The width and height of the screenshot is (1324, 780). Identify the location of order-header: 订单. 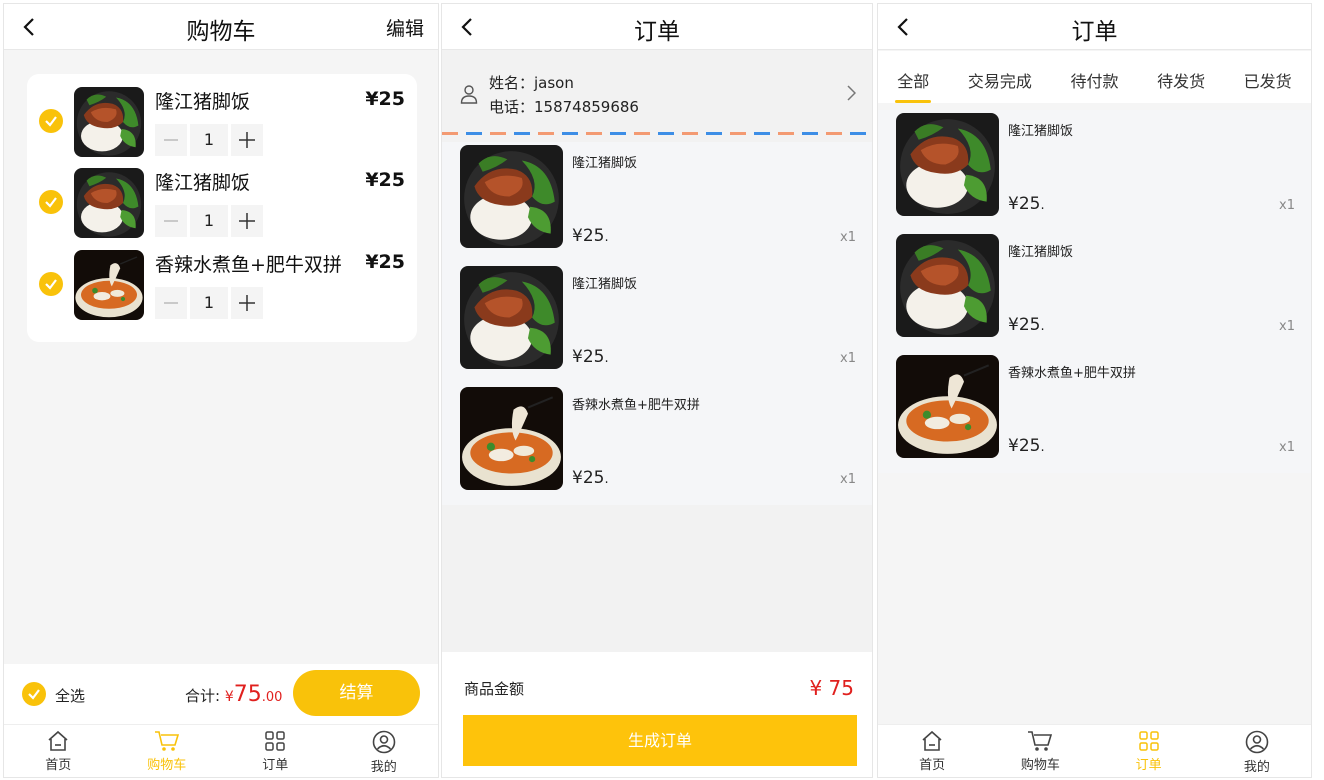
(657, 27).